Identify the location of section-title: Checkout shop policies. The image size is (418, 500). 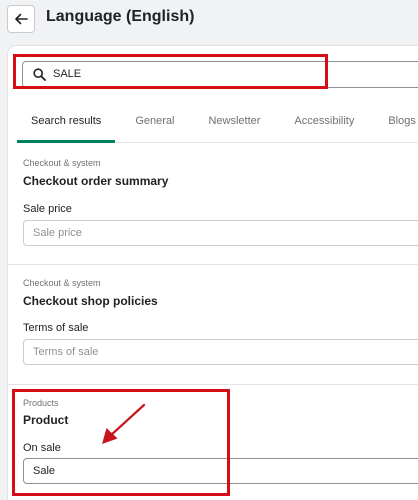
(90, 301).